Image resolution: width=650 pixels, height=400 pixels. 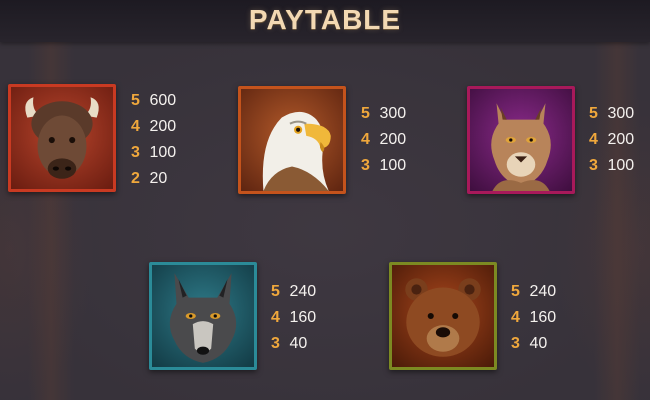 I want to click on wolf-paytable: 5 240 4 160 3 40, so click(x=293, y=318).